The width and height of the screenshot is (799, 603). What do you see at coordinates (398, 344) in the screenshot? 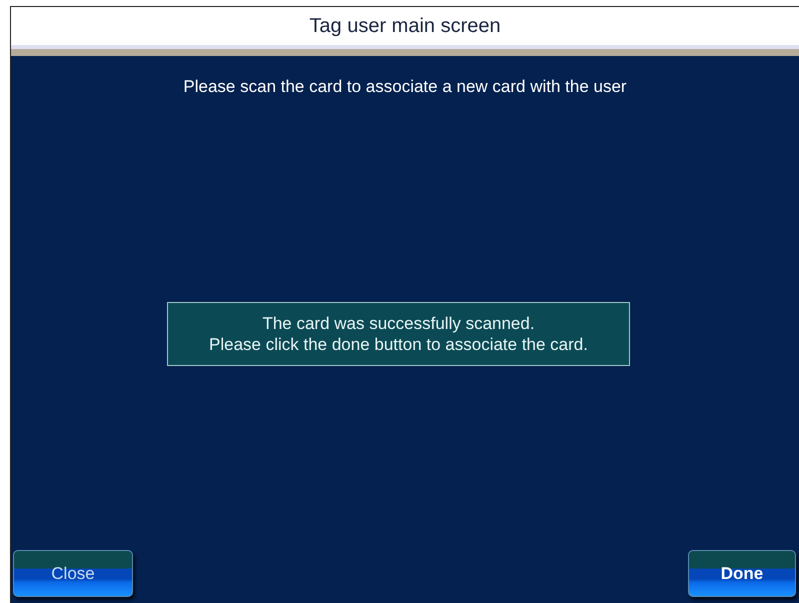
I see `message-text: Please click the done button to associate the card.` at bounding box center [398, 344].